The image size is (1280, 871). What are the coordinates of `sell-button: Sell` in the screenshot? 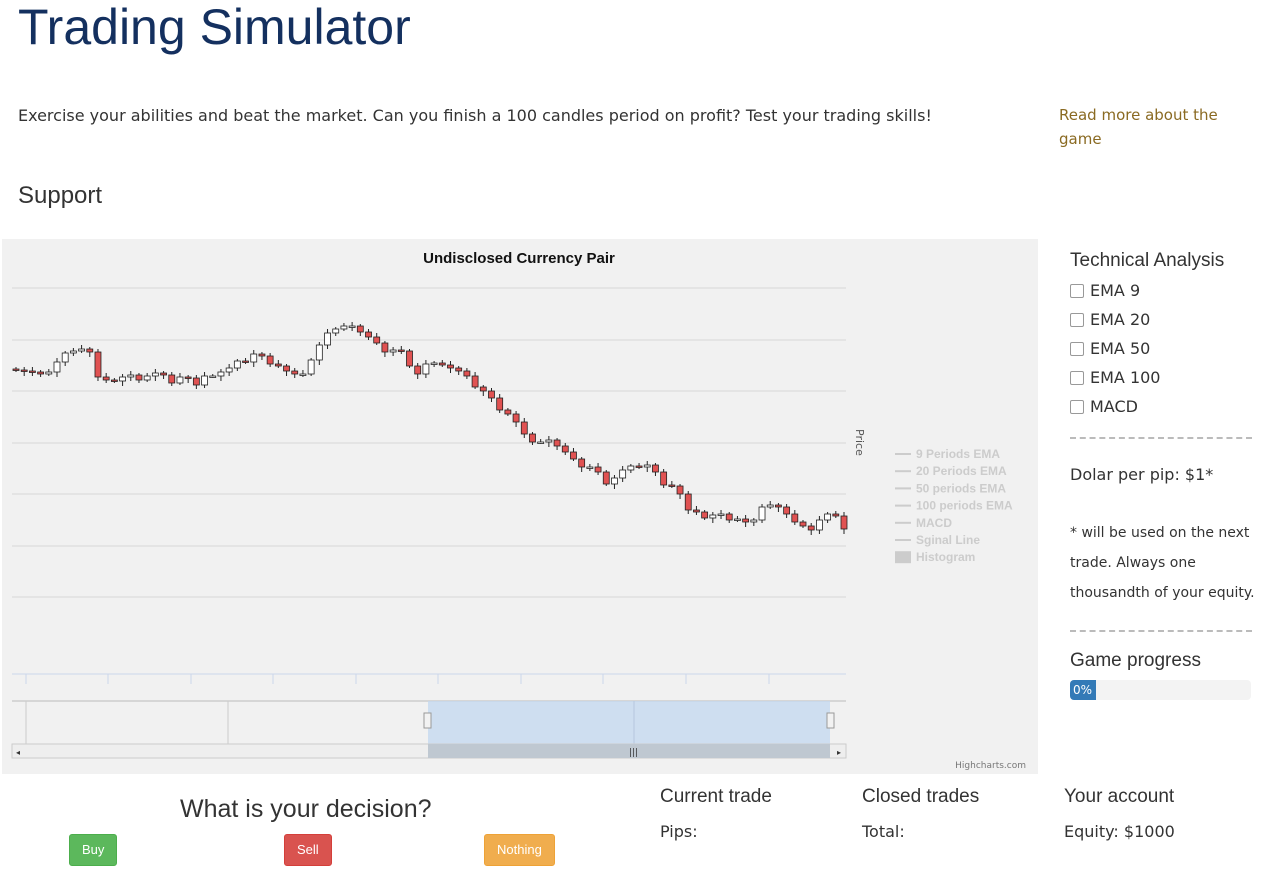 It's located at (308, 850).